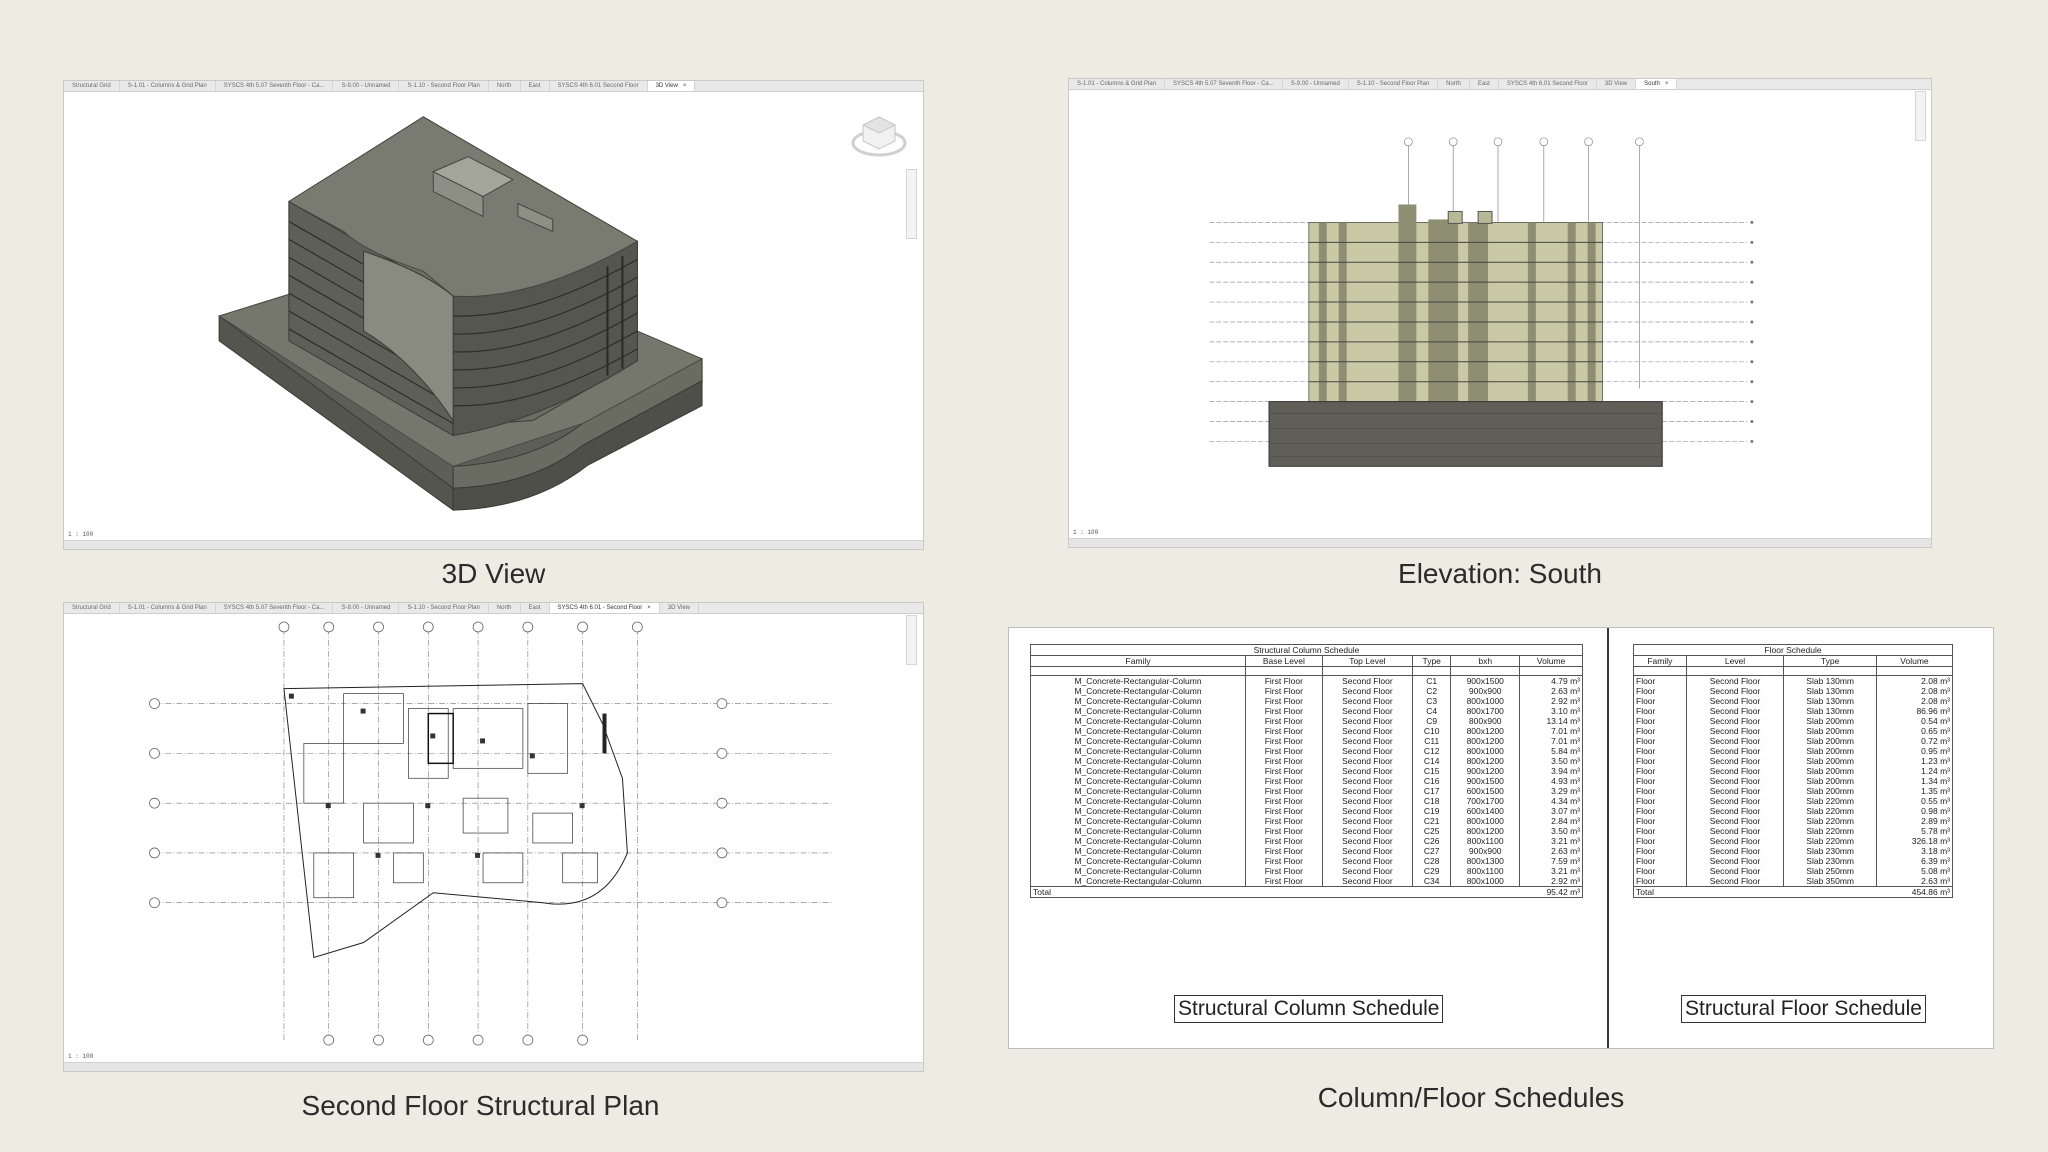 This screenshot has width=2048, height=1152. Describe the element at coordinates (604, 608) in the screenshot. I see `view-tab: SYSCS 4th 6.01 - Second Floor ×` at that location.